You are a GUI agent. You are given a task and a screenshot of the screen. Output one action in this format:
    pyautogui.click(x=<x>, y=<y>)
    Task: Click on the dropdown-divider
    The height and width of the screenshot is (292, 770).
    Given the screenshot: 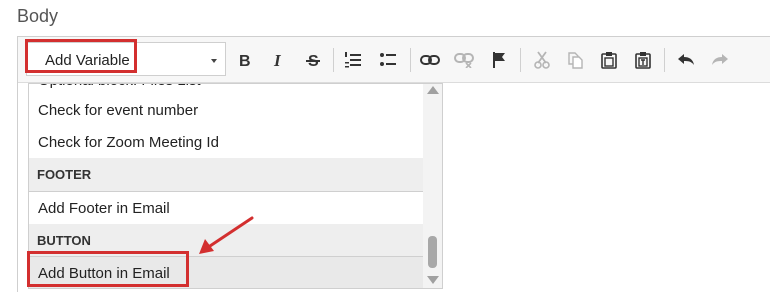 What is the action you would take?
    pyautogui.click(x=226, y=191)
    